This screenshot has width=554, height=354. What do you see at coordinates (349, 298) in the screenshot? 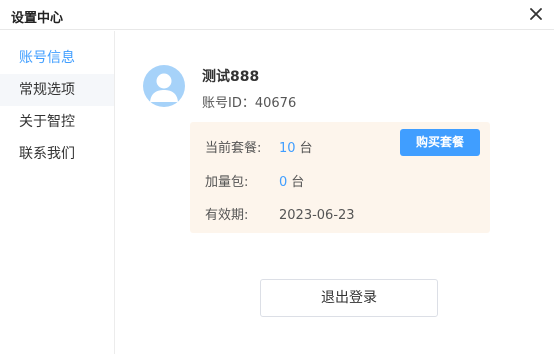
I see `logout-button: 退出登录` at bounding box center [349, 298].